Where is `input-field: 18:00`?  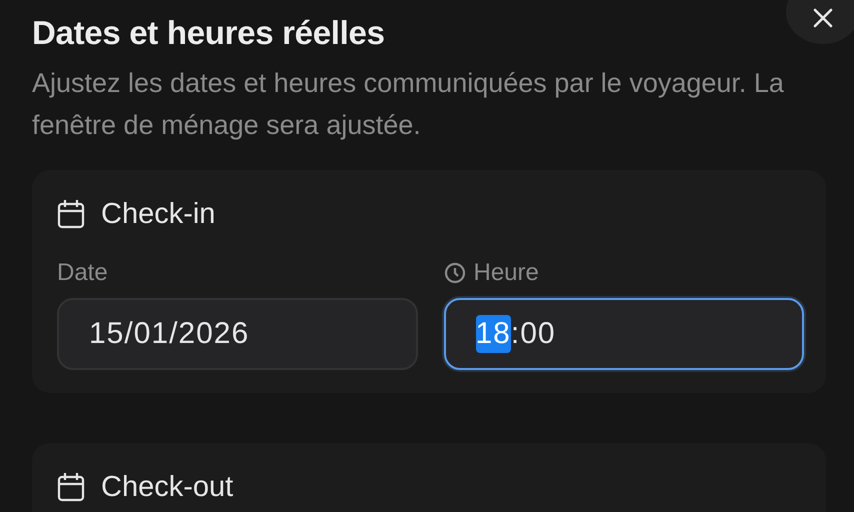 input-field: 18:00 is located at coordinates (624, 334).